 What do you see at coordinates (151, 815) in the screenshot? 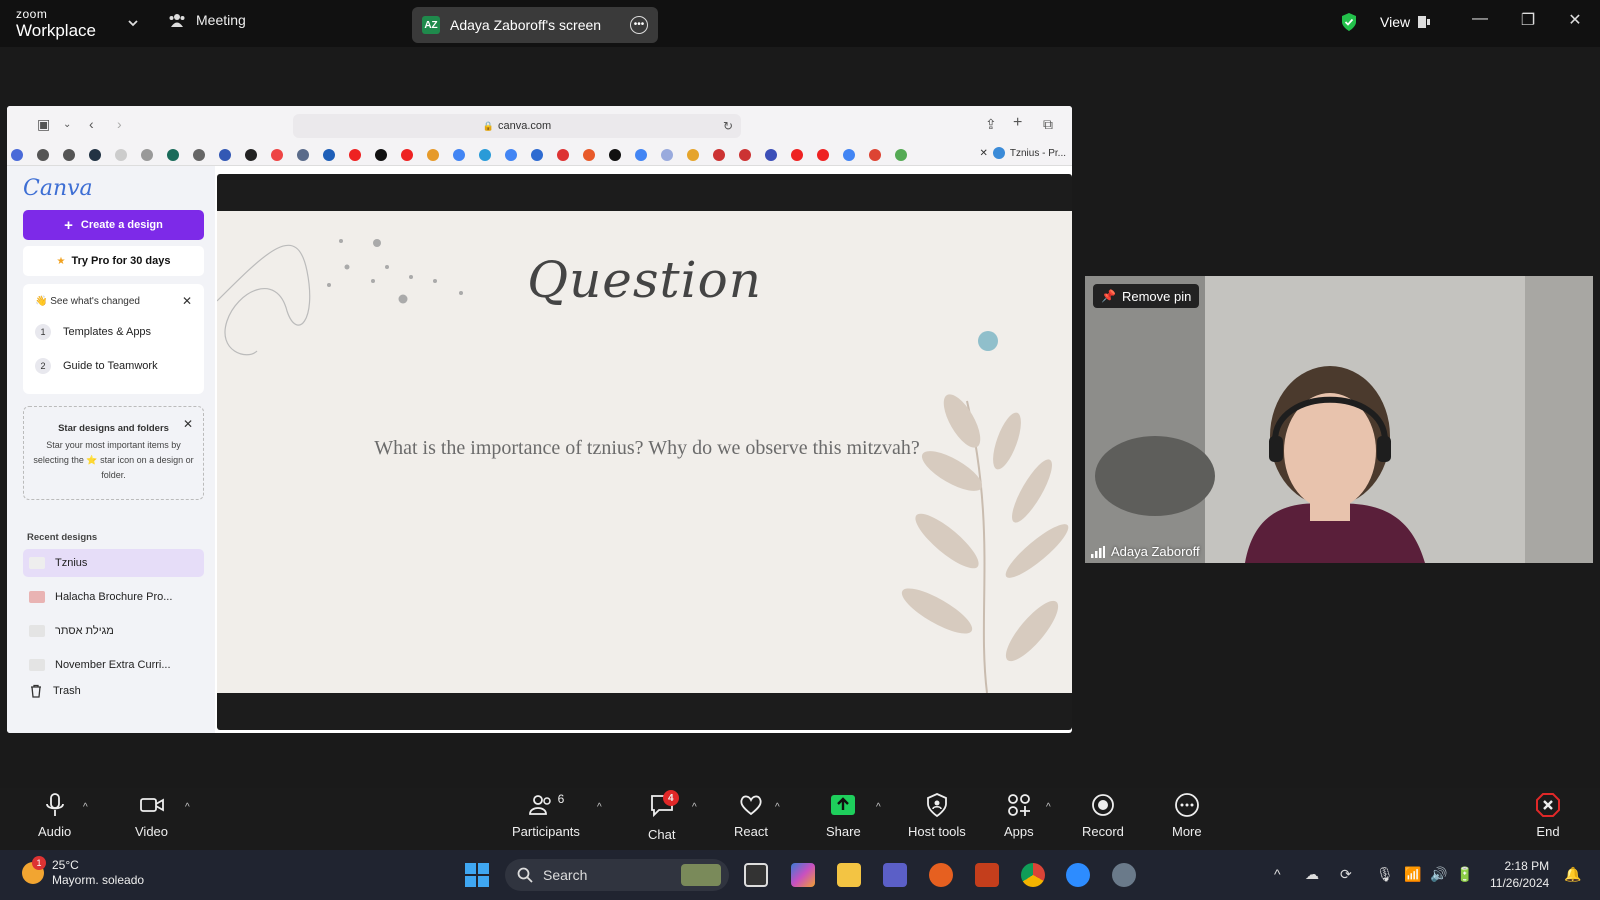
I see `video-button: Video` at bounding box center [151, 815].